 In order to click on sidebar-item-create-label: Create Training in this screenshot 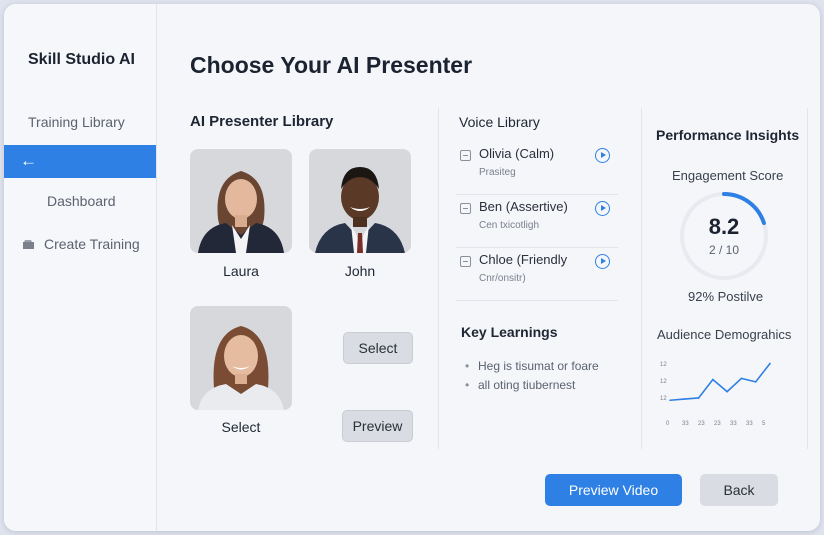, I will do `click(92, 244)`.